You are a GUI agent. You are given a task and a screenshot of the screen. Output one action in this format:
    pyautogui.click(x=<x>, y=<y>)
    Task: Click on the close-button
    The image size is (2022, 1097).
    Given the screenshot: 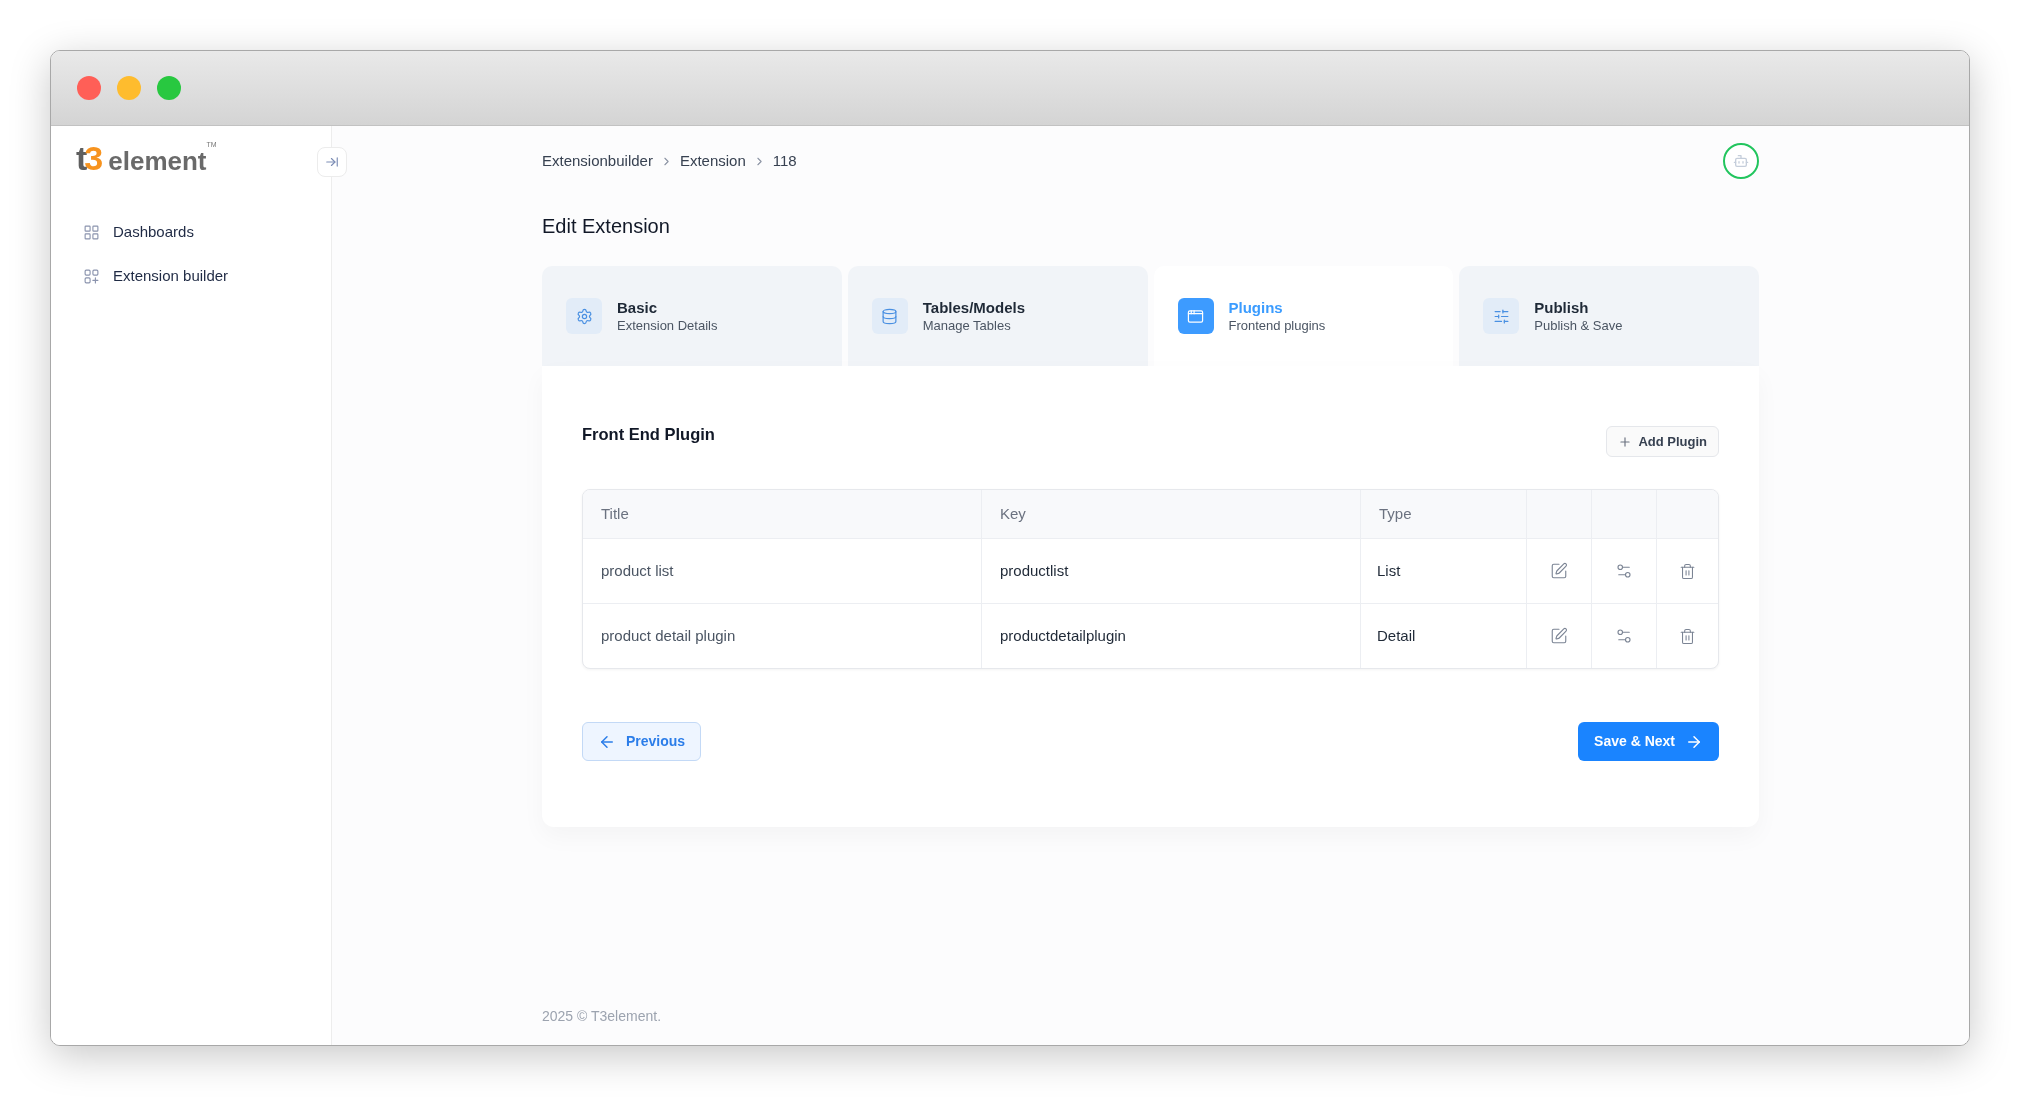 What is the action you would take?
    pyautogui.click(x=89, y=88)
    